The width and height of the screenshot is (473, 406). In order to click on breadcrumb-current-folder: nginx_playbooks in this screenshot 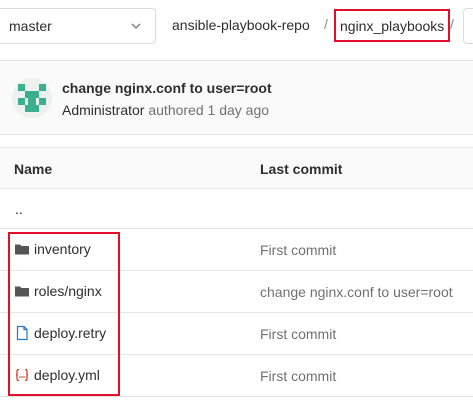, I will do `click(392, 25)`.